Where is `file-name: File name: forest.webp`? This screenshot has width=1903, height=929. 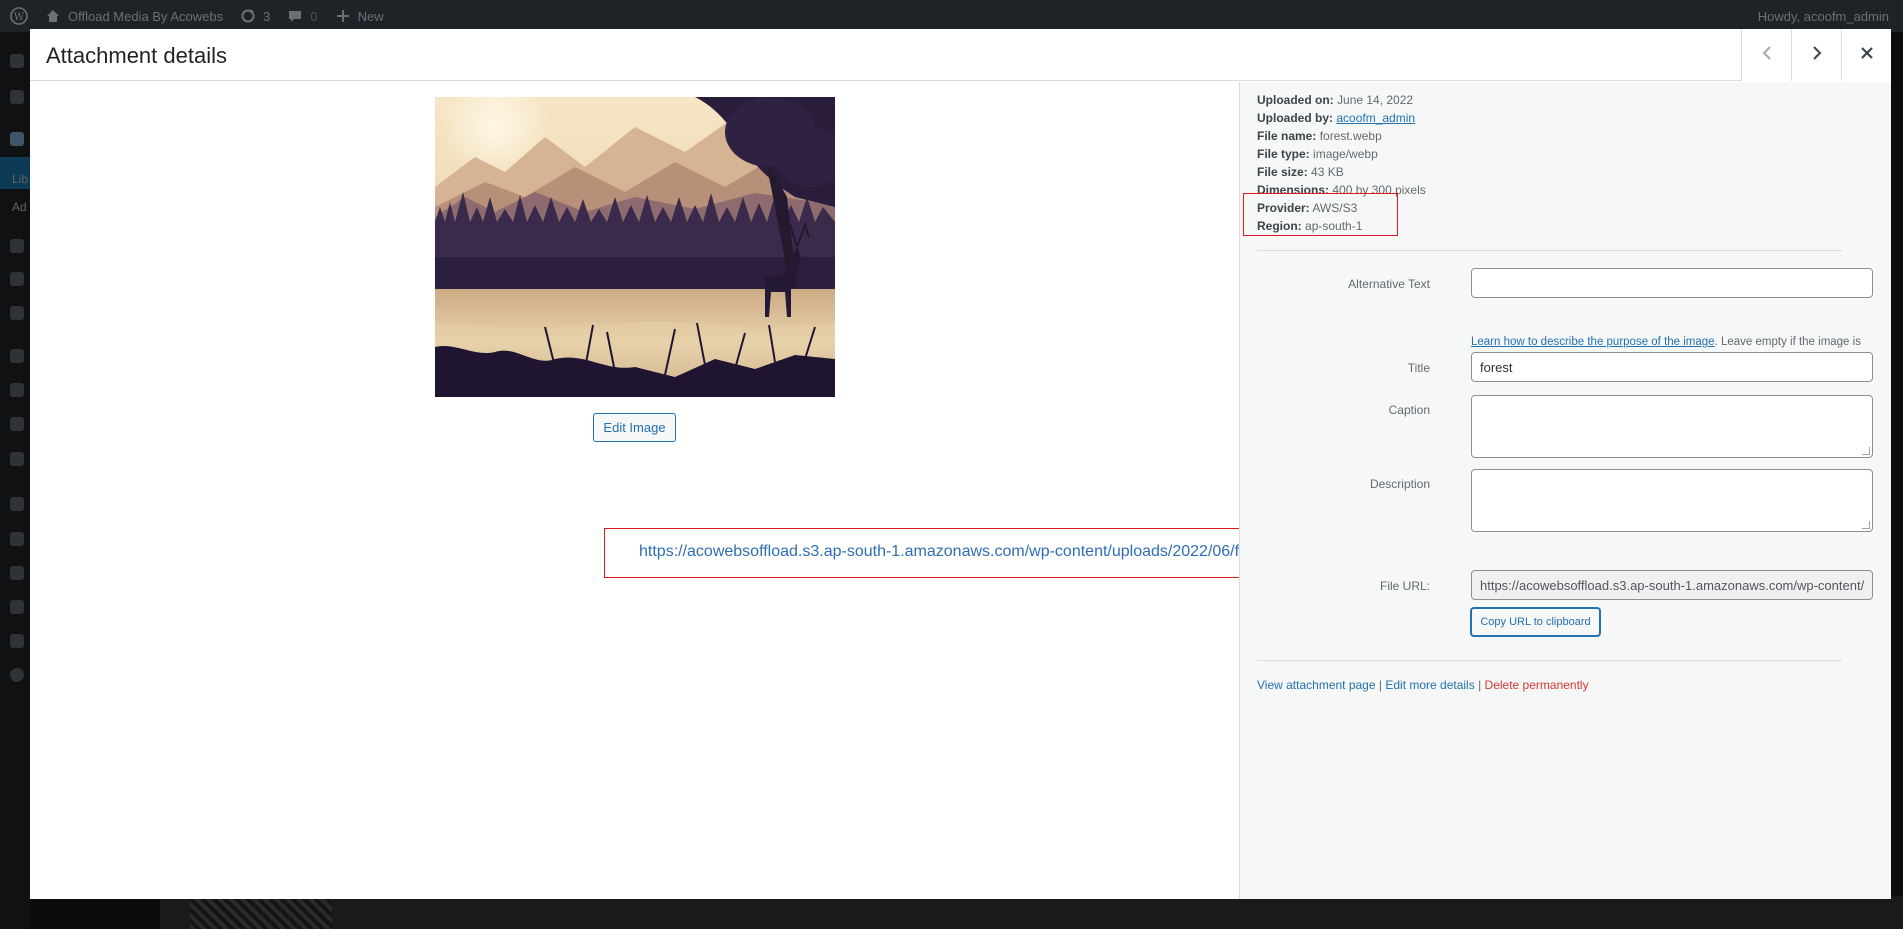
file-name: File name: forest.webp is located at coordinates (1319, 136).